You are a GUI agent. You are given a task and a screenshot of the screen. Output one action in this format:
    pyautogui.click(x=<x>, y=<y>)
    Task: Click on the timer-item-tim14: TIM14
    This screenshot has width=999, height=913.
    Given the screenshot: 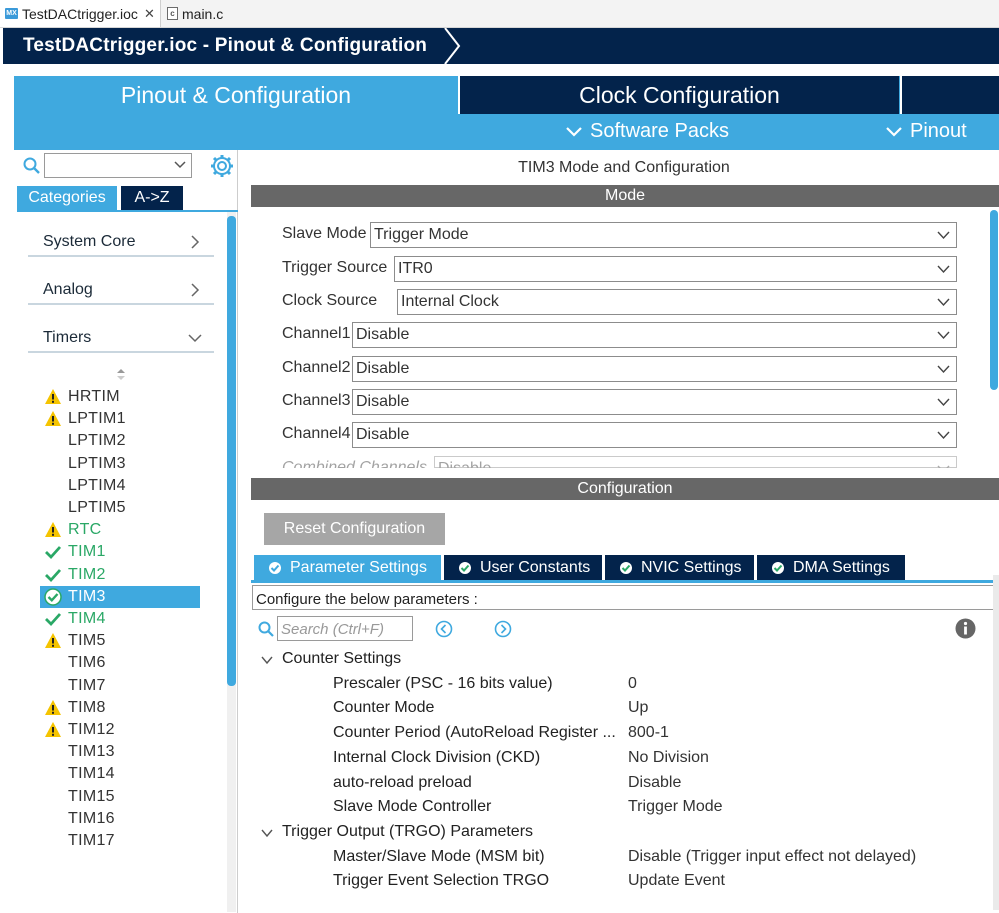 What is the action you would take?
    pyautogui.click(x=120, y=774)
    